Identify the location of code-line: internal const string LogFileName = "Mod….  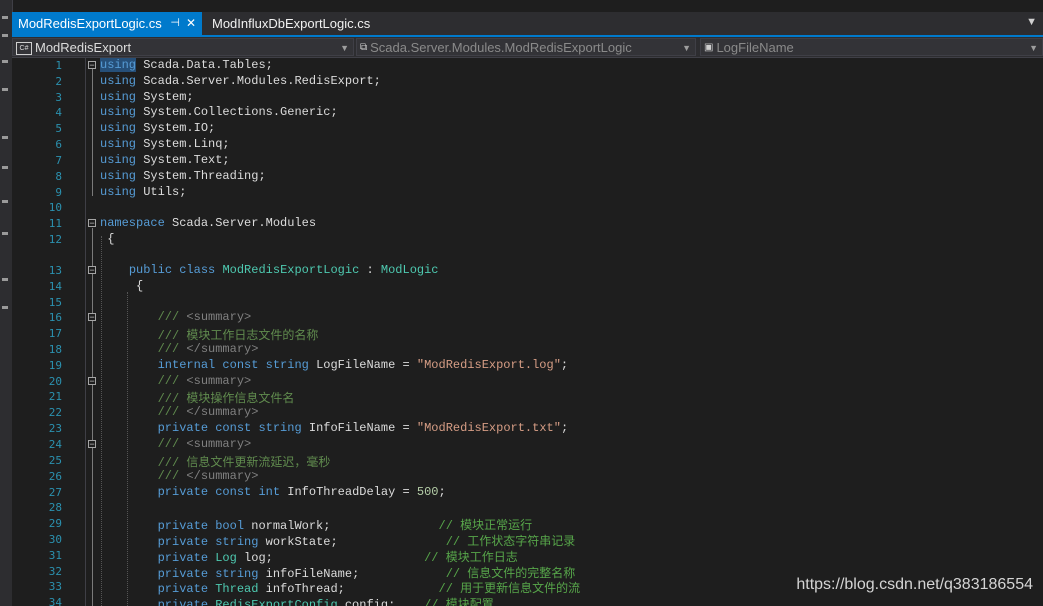
(334, 365).